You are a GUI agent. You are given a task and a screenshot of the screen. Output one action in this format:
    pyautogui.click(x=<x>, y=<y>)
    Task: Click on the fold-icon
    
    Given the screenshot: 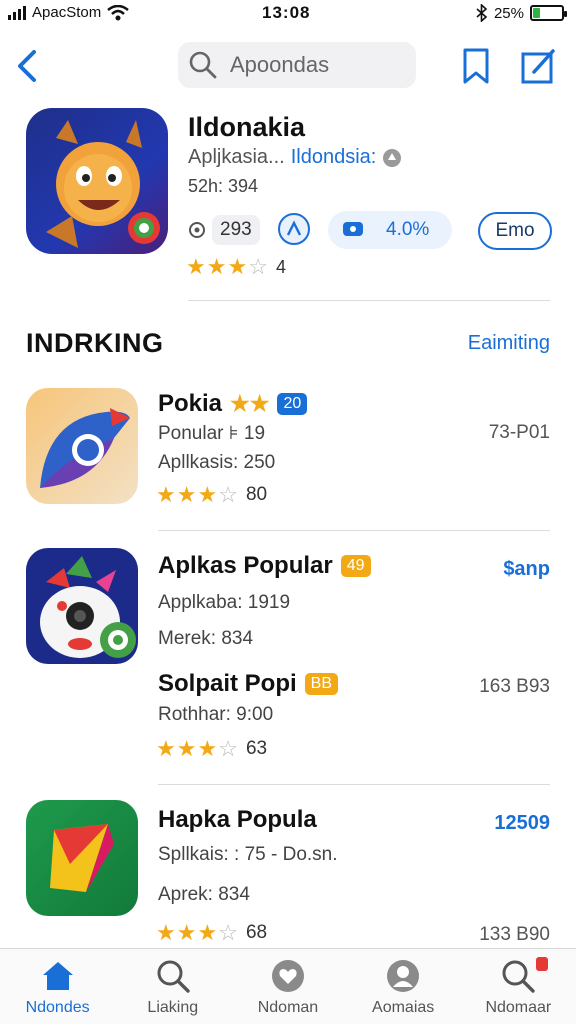 What is the action you would take?
    pyautogui.click(x=82, y=858)
    